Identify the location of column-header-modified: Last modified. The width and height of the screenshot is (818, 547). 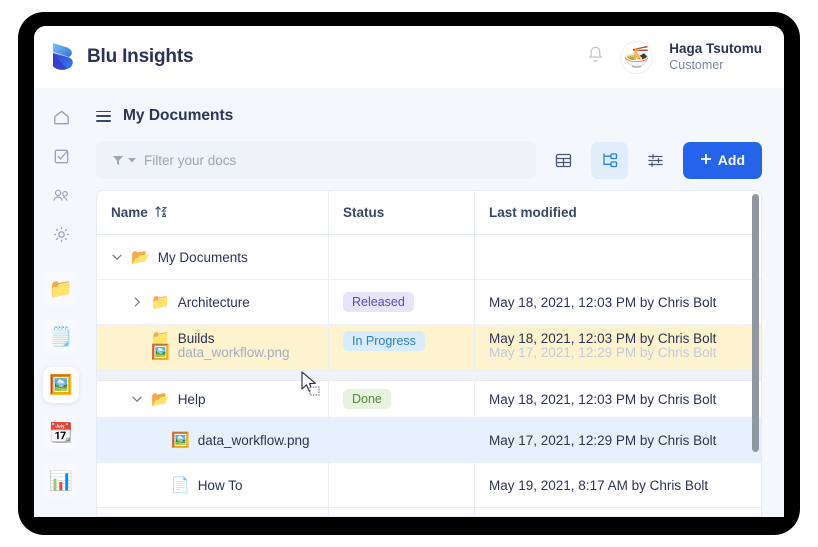
(618, 212).